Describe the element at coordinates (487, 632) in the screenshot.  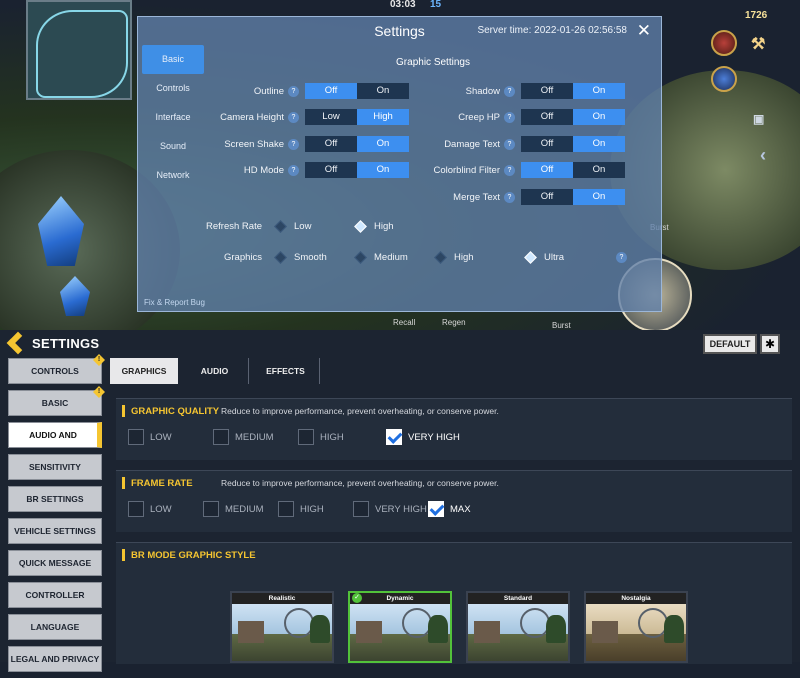
I see `card-house` at that location.